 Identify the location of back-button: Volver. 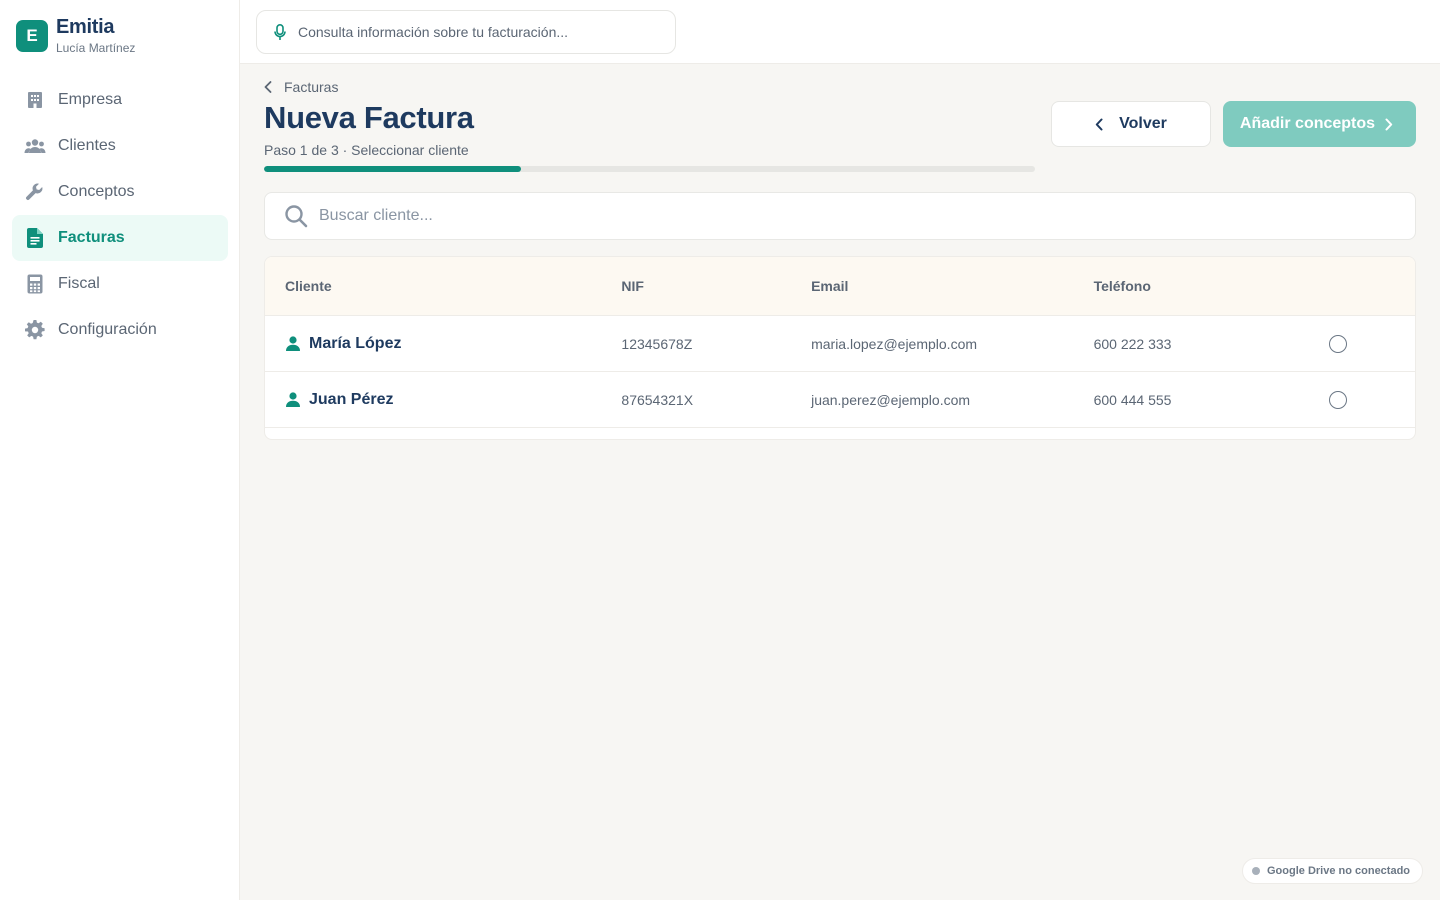
(1131, 124).